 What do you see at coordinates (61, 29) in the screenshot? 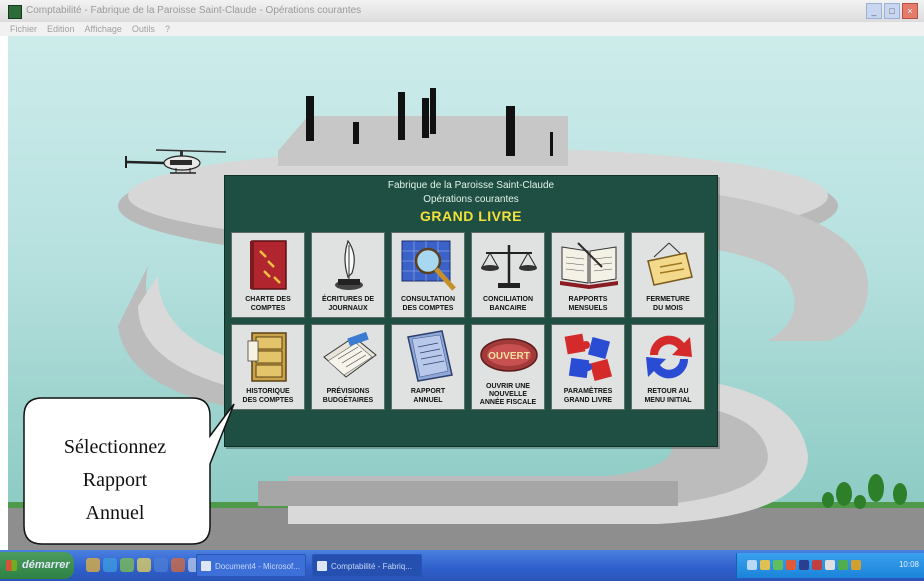
I see `menu-edition: Edition` at bounding box center [61, 29].